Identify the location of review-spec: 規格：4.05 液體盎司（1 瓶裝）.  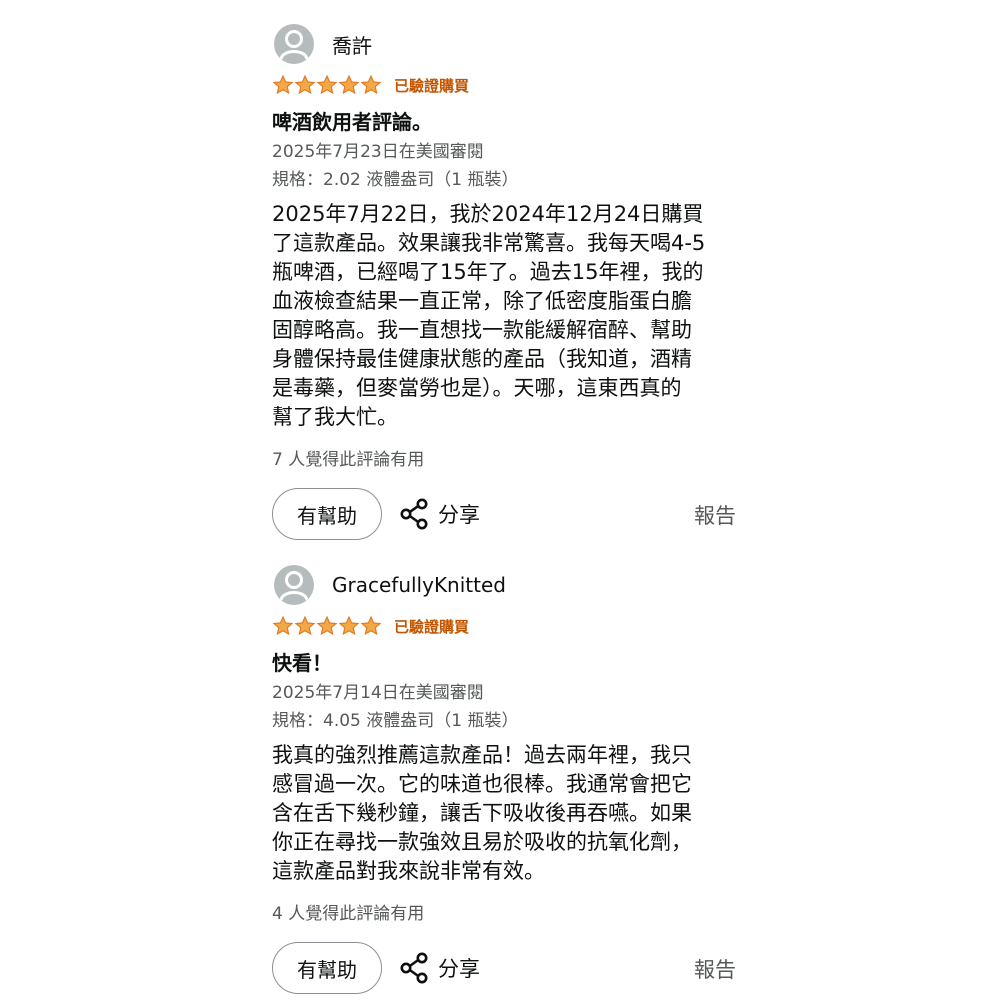
(395, 721).